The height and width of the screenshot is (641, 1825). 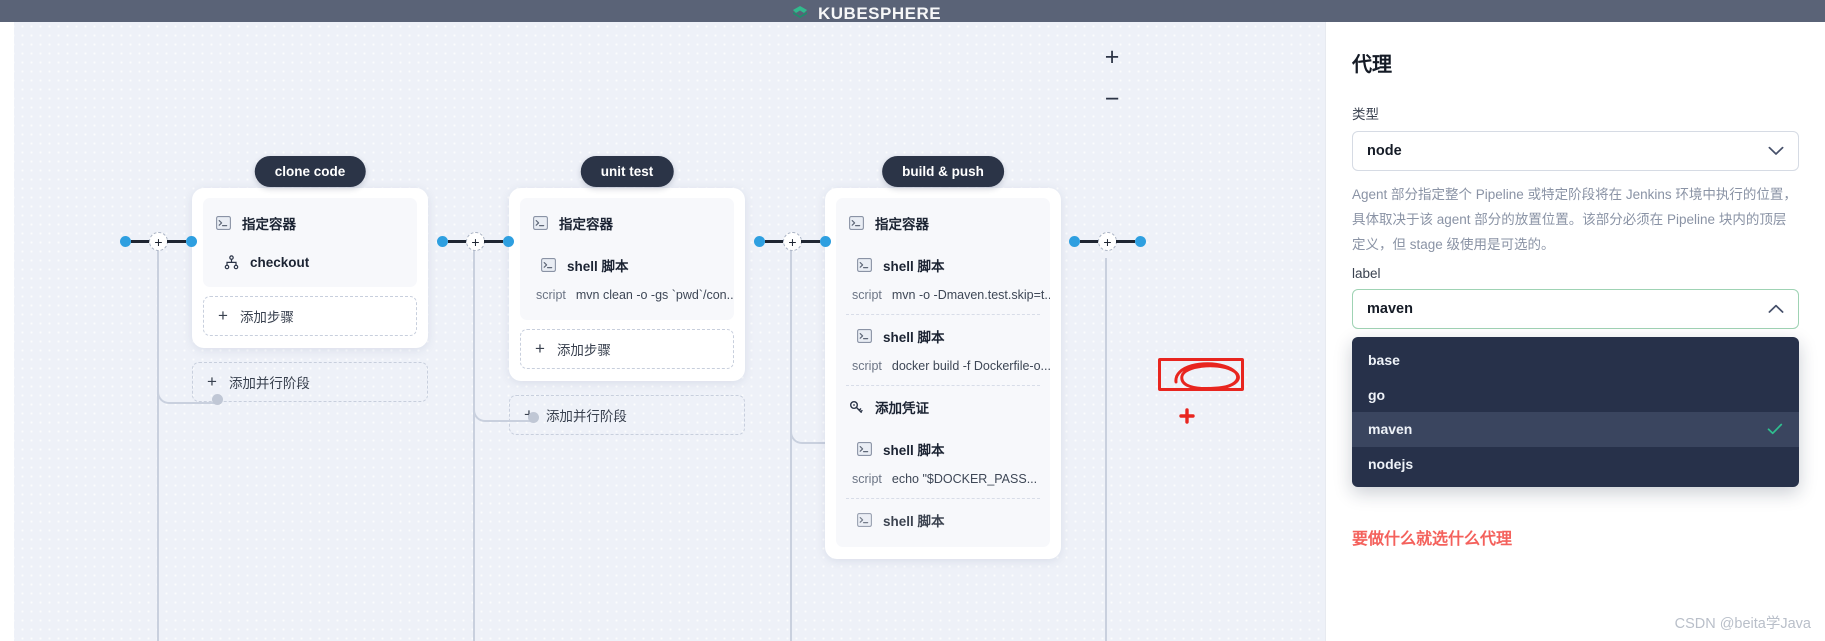 What do you see at coordinates (1384, 151) in the screenshot?
I see `type-select-value: node` at bounding box center [1384, 151].